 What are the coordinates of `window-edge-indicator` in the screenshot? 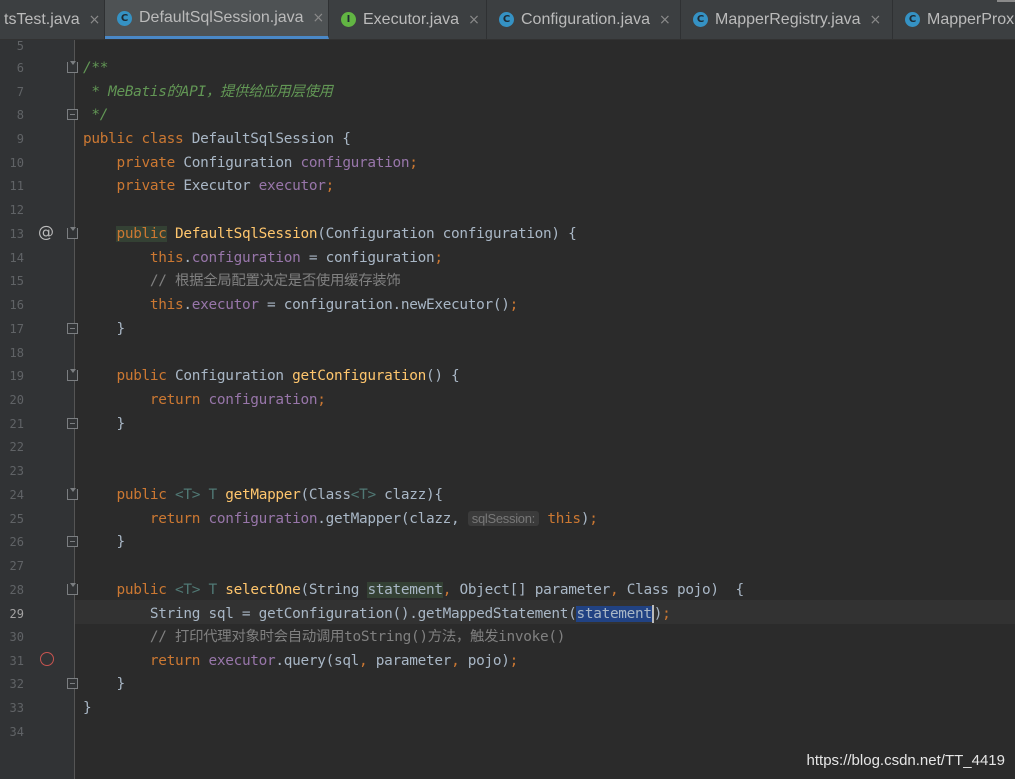 It's located at (1006, 1).